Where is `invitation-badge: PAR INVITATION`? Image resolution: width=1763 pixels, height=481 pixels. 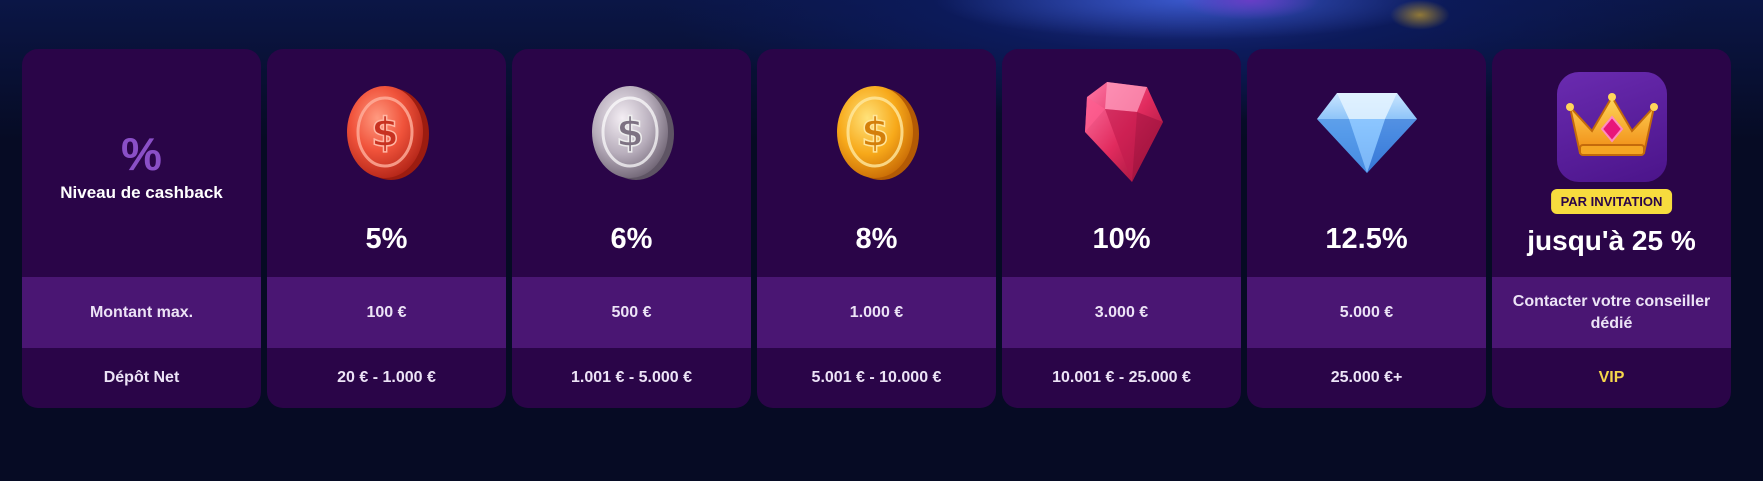
invitation-badge: PAR INVITATION is located at coordinates (1611, 201).